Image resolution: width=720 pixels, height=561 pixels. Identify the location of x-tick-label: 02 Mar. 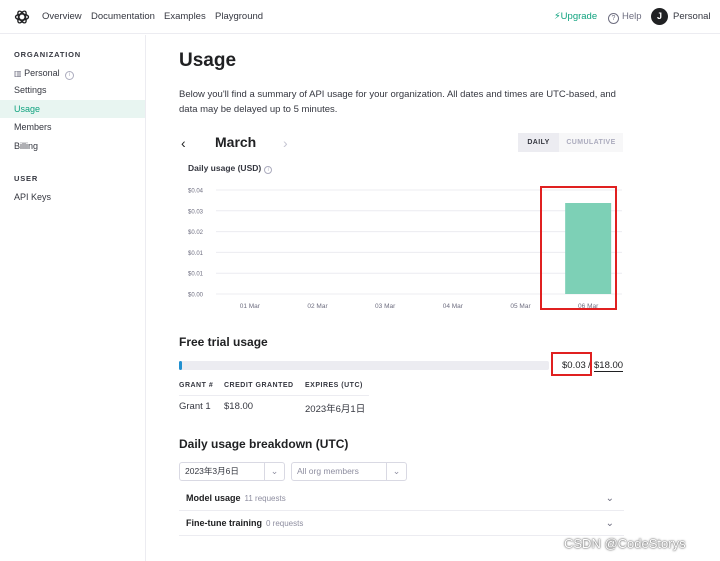
(317, 306).